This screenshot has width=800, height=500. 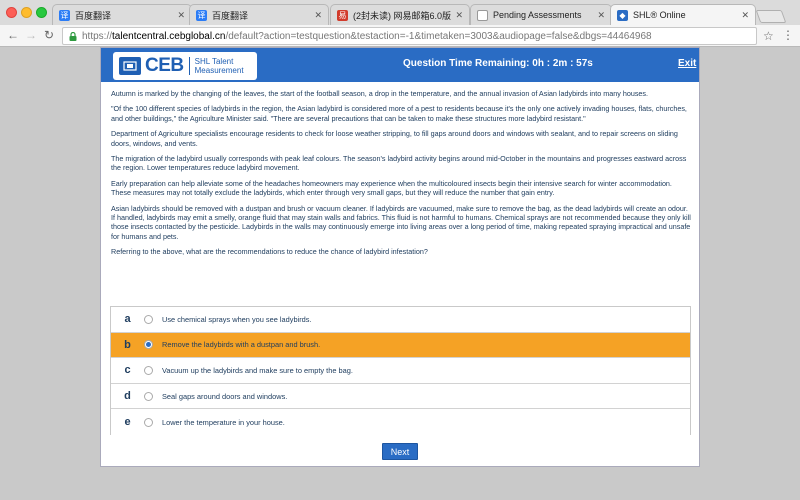 I want to click on logo-divider, so click(x=189, y=66).